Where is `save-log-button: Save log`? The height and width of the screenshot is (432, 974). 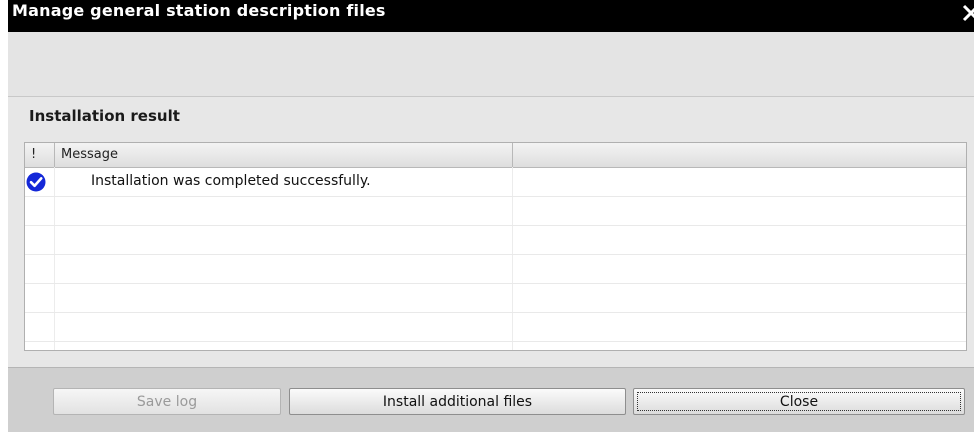
save-log-button: Save log is located at coordinates (167, 401).